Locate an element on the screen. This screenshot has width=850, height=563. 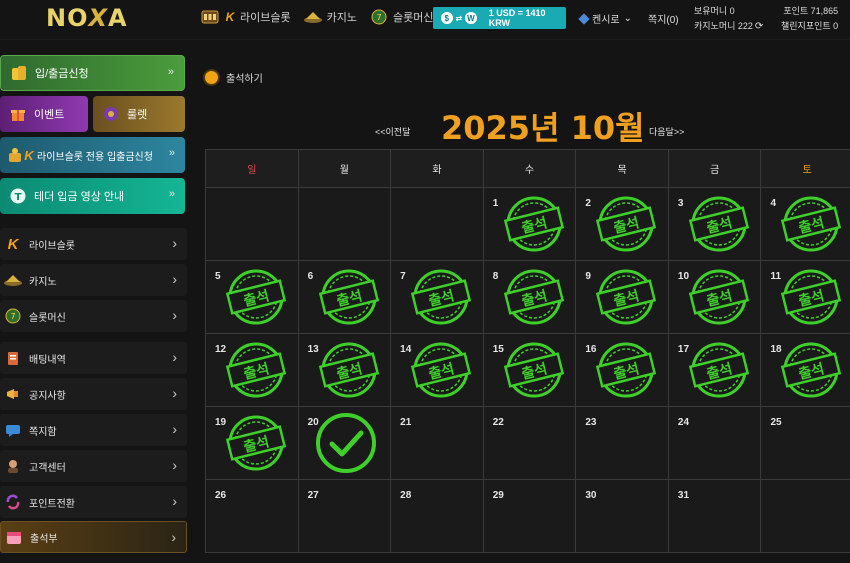
message-icon is located at coordinates (13, 430).